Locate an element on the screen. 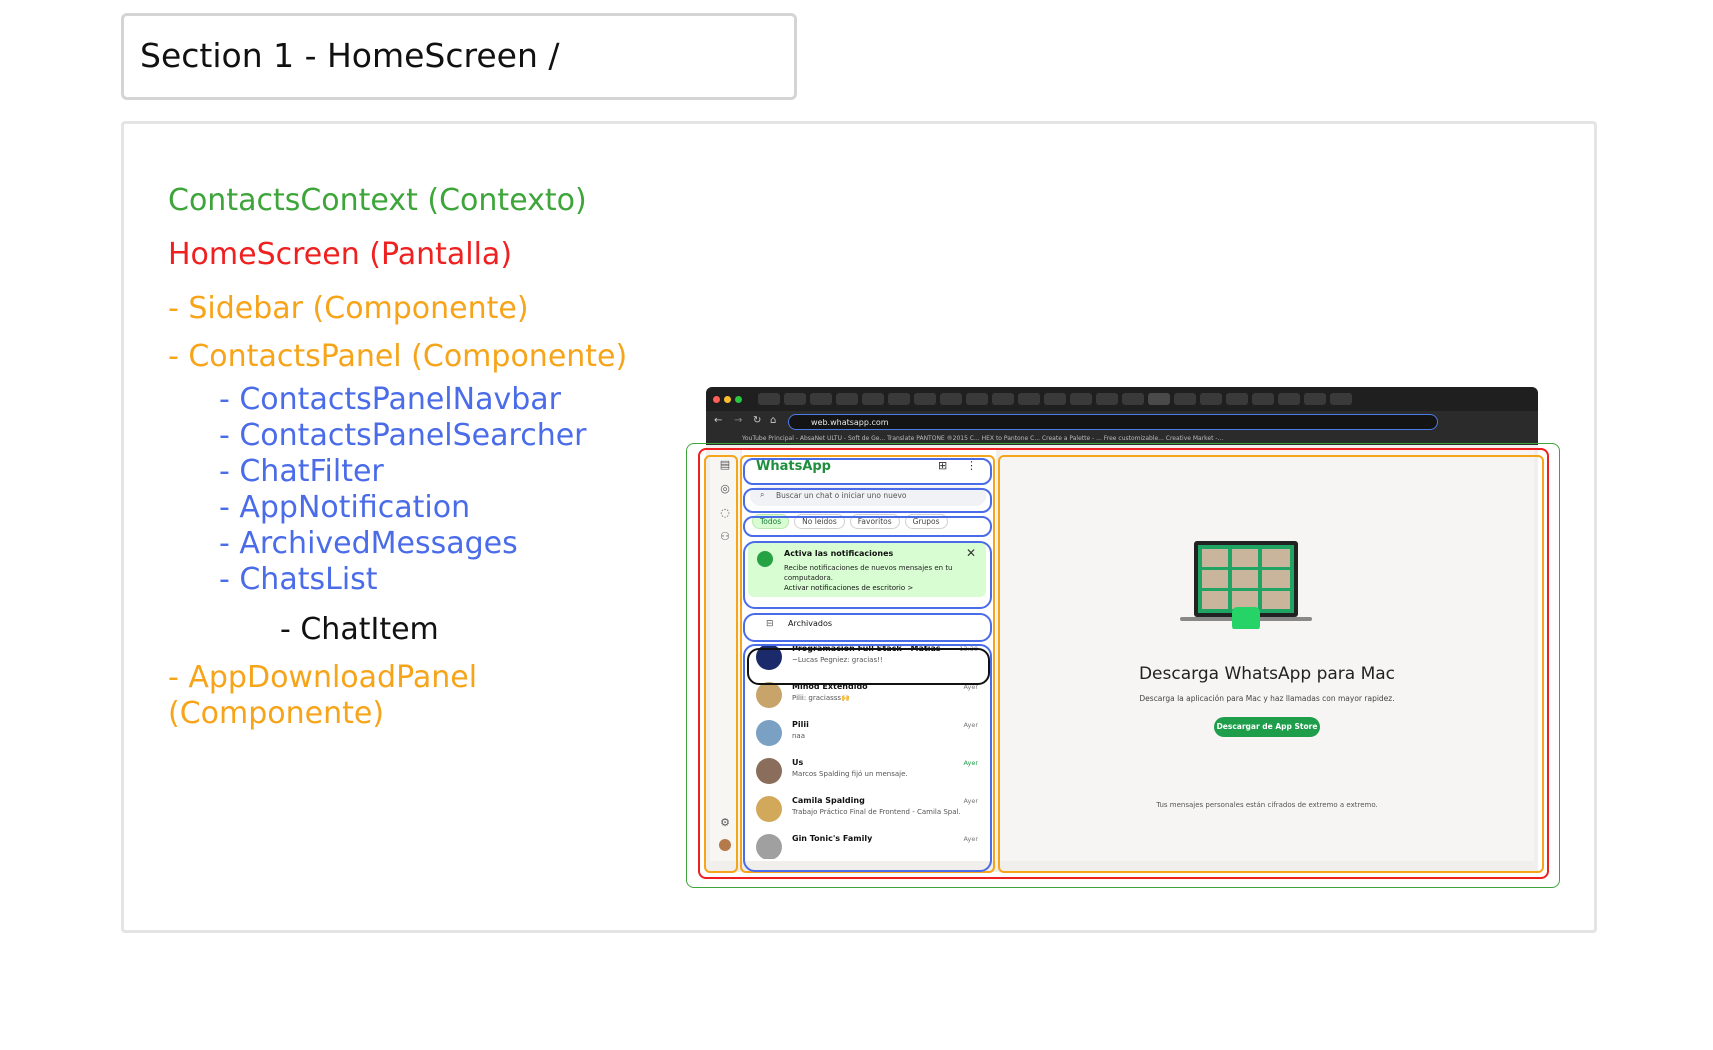 This screenshot has width=1713, height=1050. label-app-download-panel-type: (Componente) is located at coordinates (276, 713).